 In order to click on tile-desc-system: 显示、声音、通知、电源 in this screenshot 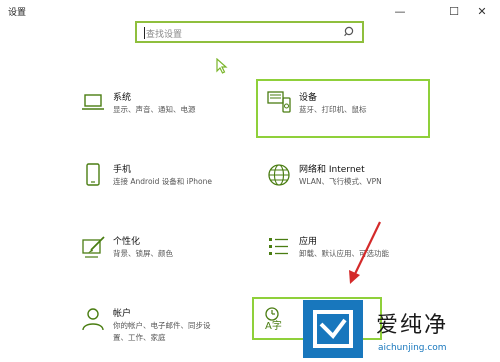, I will do `click(154, 109)`.